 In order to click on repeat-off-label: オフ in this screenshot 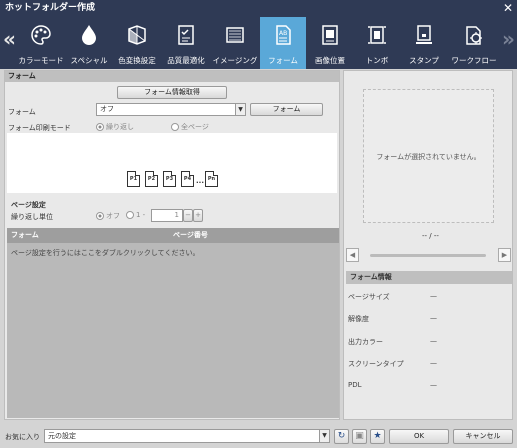, I will do `click(113, 216)`.